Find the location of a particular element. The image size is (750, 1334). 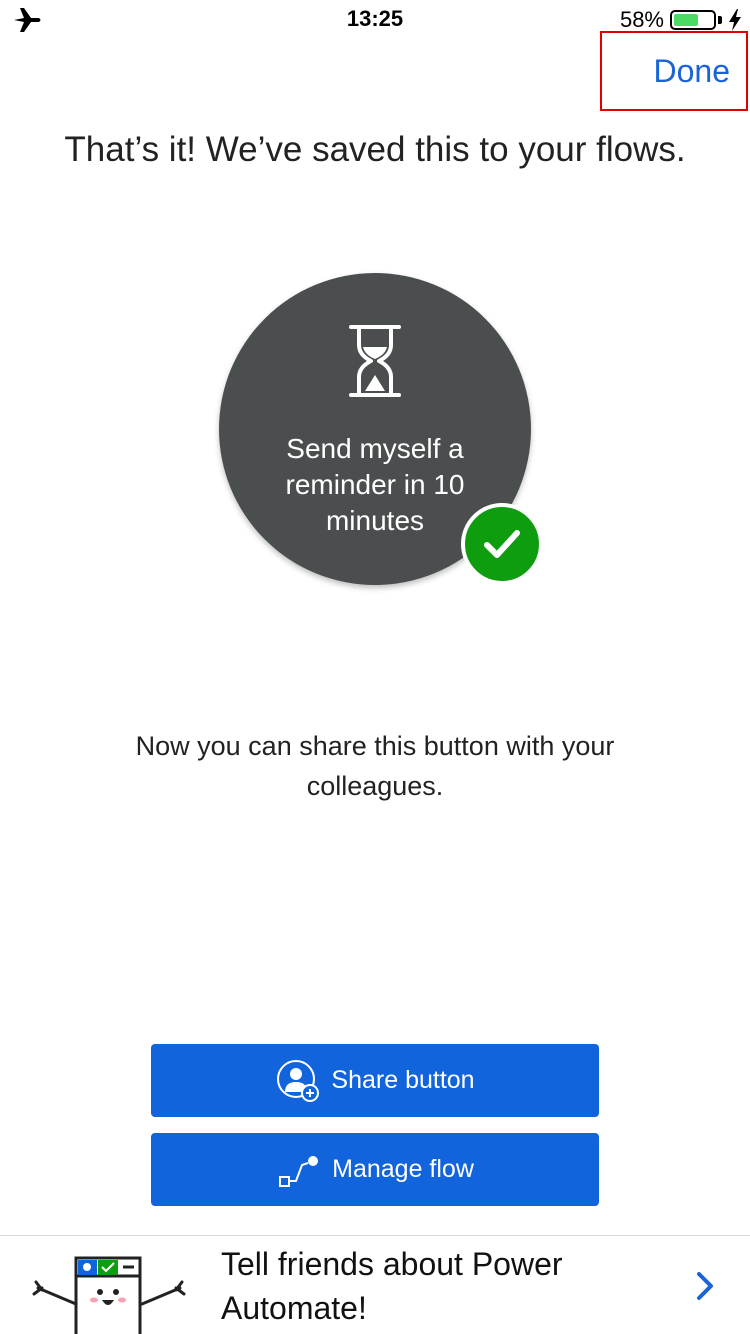

manage-flow-button: Manage flow is located at coordinates (375, 1169).